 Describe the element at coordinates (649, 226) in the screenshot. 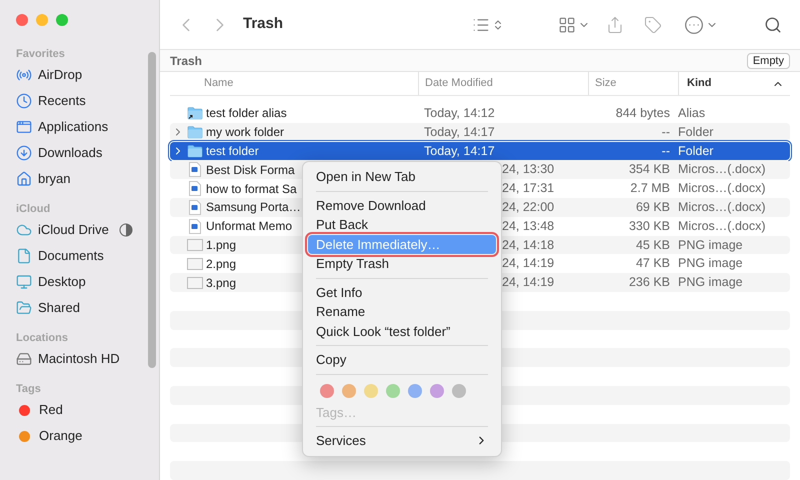

I see `file-size: 330 KB` at that location.